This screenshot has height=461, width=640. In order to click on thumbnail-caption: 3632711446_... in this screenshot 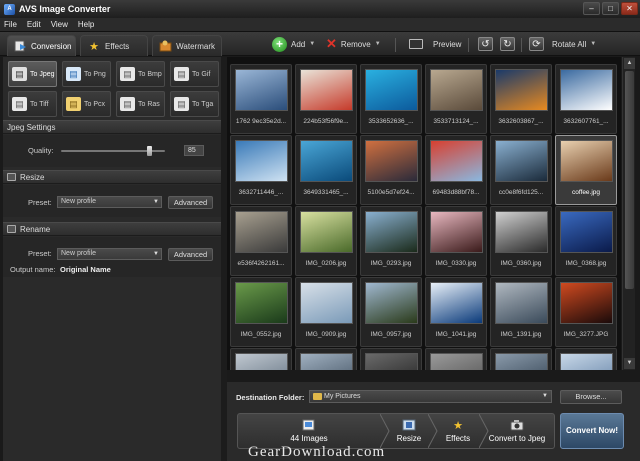, I will do `click(261, 192)`.